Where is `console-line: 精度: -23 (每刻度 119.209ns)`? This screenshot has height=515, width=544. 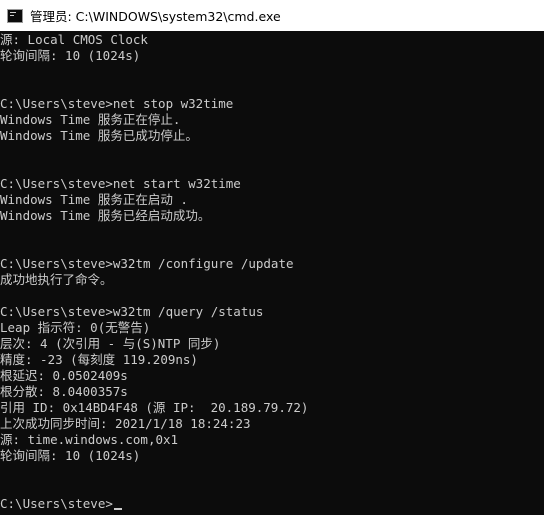
console-line: 精度: -23 (每刻度 119.209ns) is located at coordinates (99, 359).